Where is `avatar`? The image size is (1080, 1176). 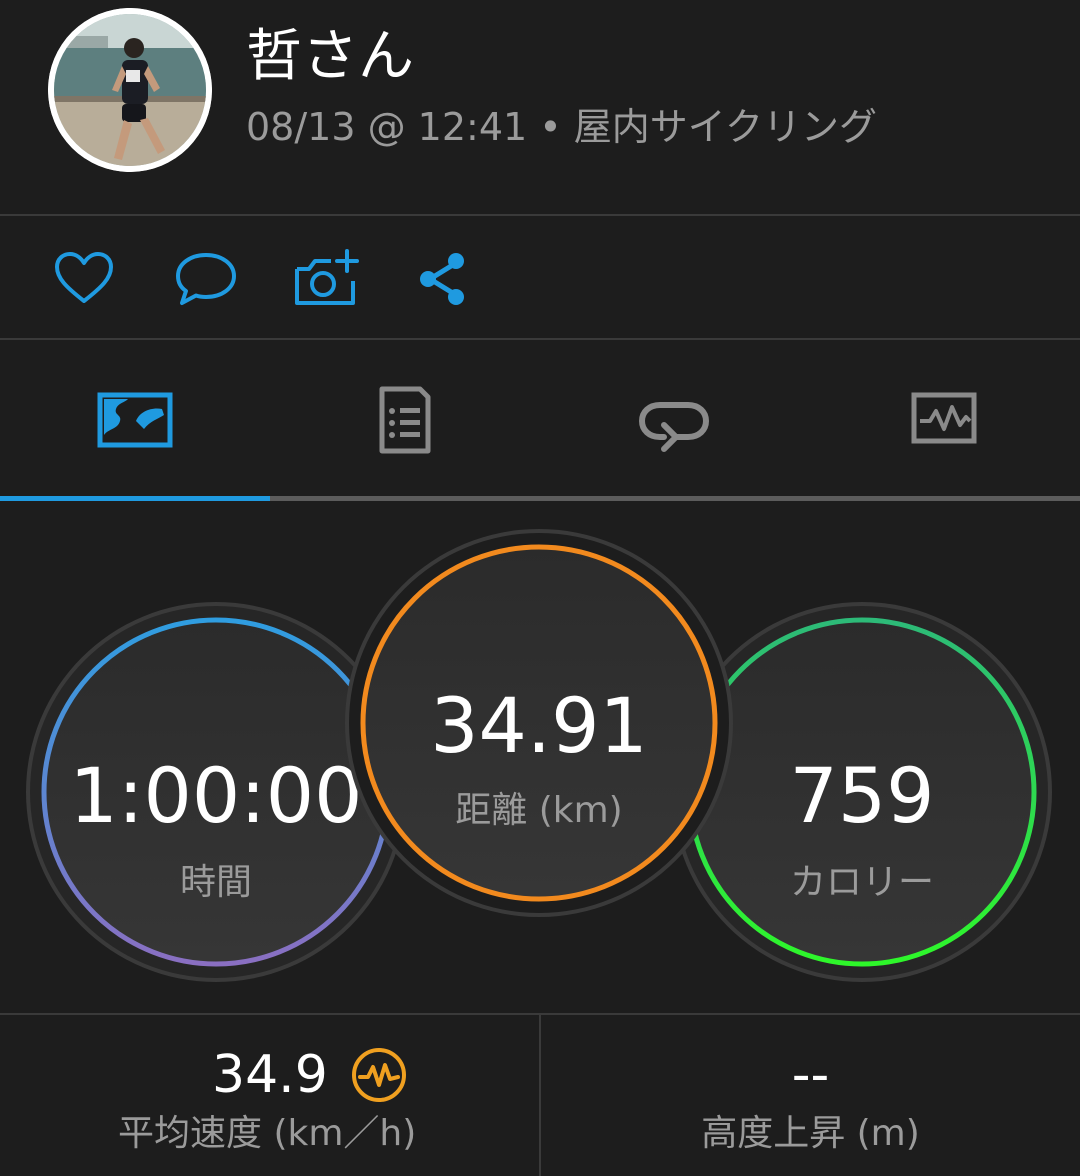
avatar is located at coordinates (130, 90).